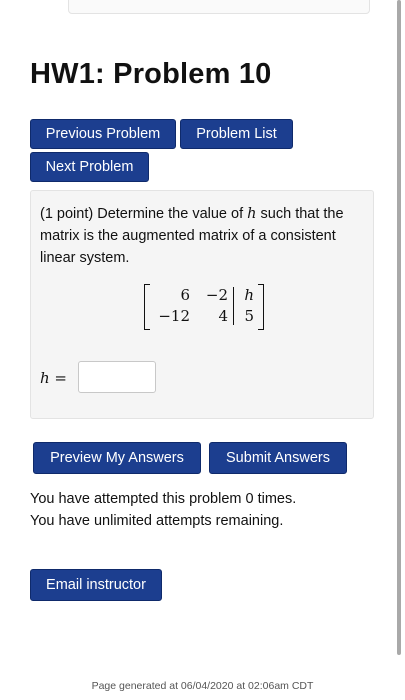 The width and height of the screenshot is (405, 700). Describe the element at coordinates (219, 7) in the screenshot. I see `top-panel` at that location.